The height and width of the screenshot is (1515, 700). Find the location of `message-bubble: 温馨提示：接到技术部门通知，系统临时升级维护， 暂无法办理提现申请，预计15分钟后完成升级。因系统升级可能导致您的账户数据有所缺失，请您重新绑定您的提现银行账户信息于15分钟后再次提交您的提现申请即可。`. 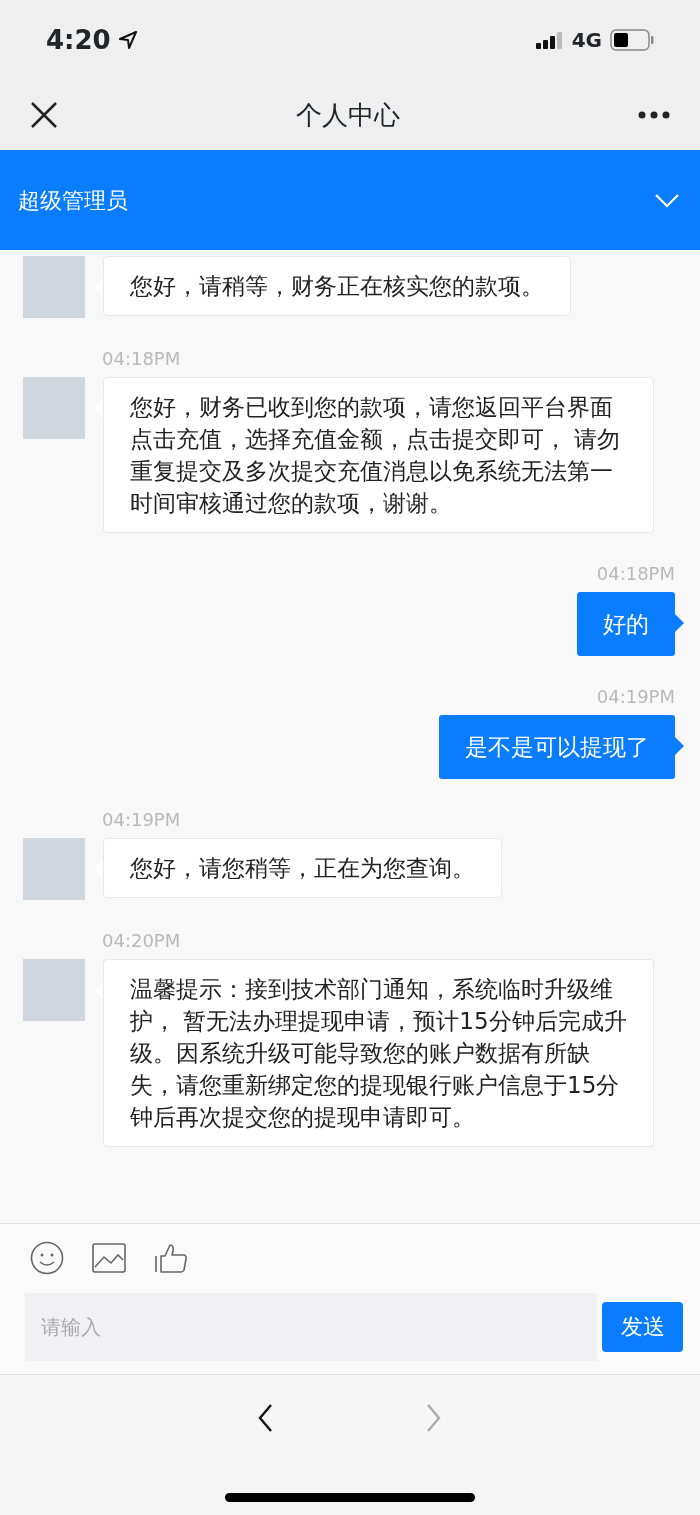

message-bubble: 温馨提示：接到技术部门通知，系统临时升级维护， 暂无法办理提现申请，预计15分钟后完成升级。因系统升级可能导致您的账户数据有所缺失，请您重新绑定您的提现银行账户信息于15分钟后再次提交您的提现申请即可。 is located at coordinates (378, 1053).